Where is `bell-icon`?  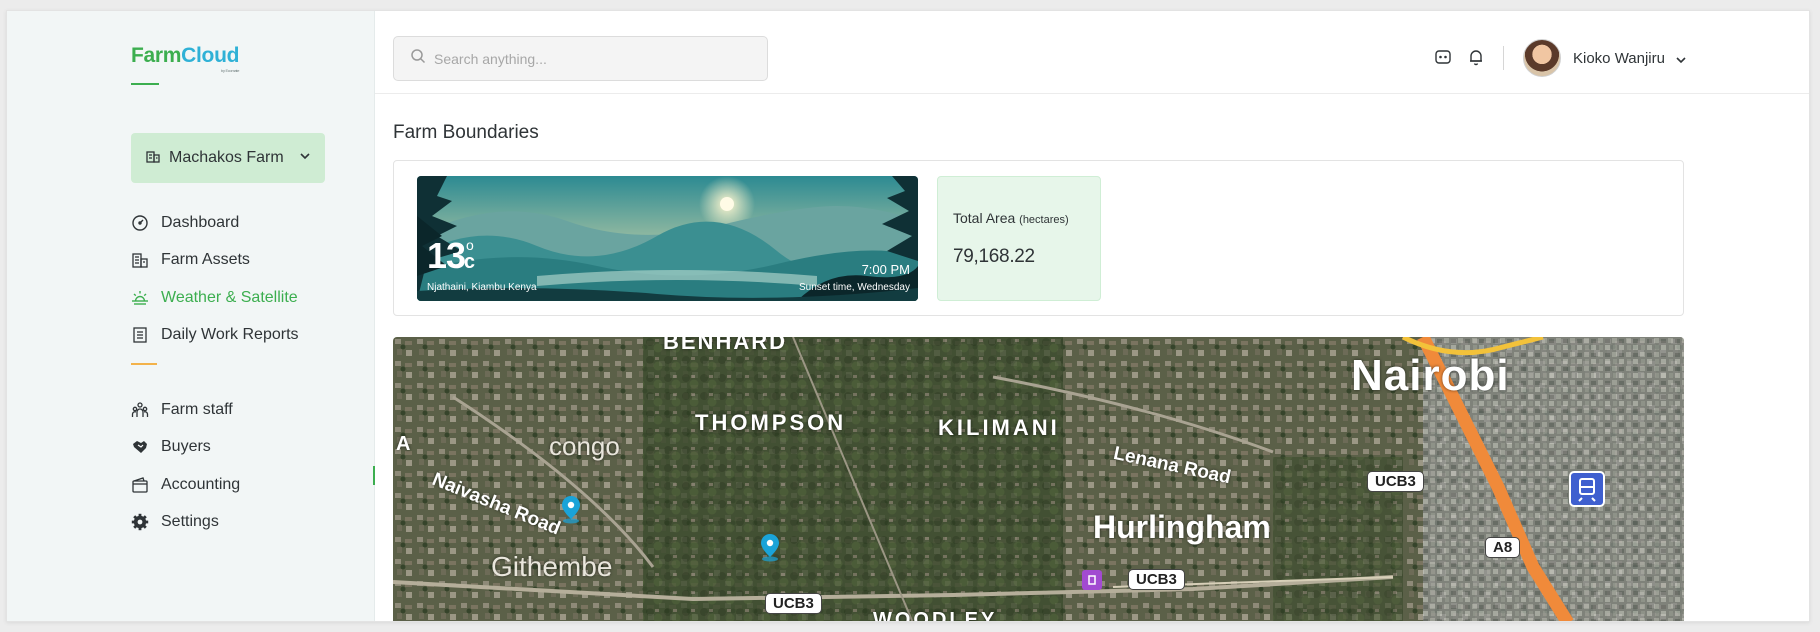
bell-icon is located at coordinates (1476, 59).